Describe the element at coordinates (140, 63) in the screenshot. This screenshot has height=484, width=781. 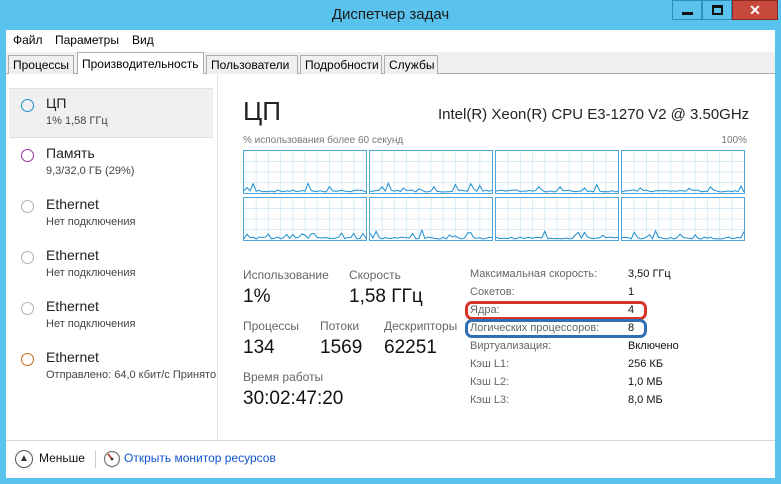
I see `tab-performance: Производительность` at that location.